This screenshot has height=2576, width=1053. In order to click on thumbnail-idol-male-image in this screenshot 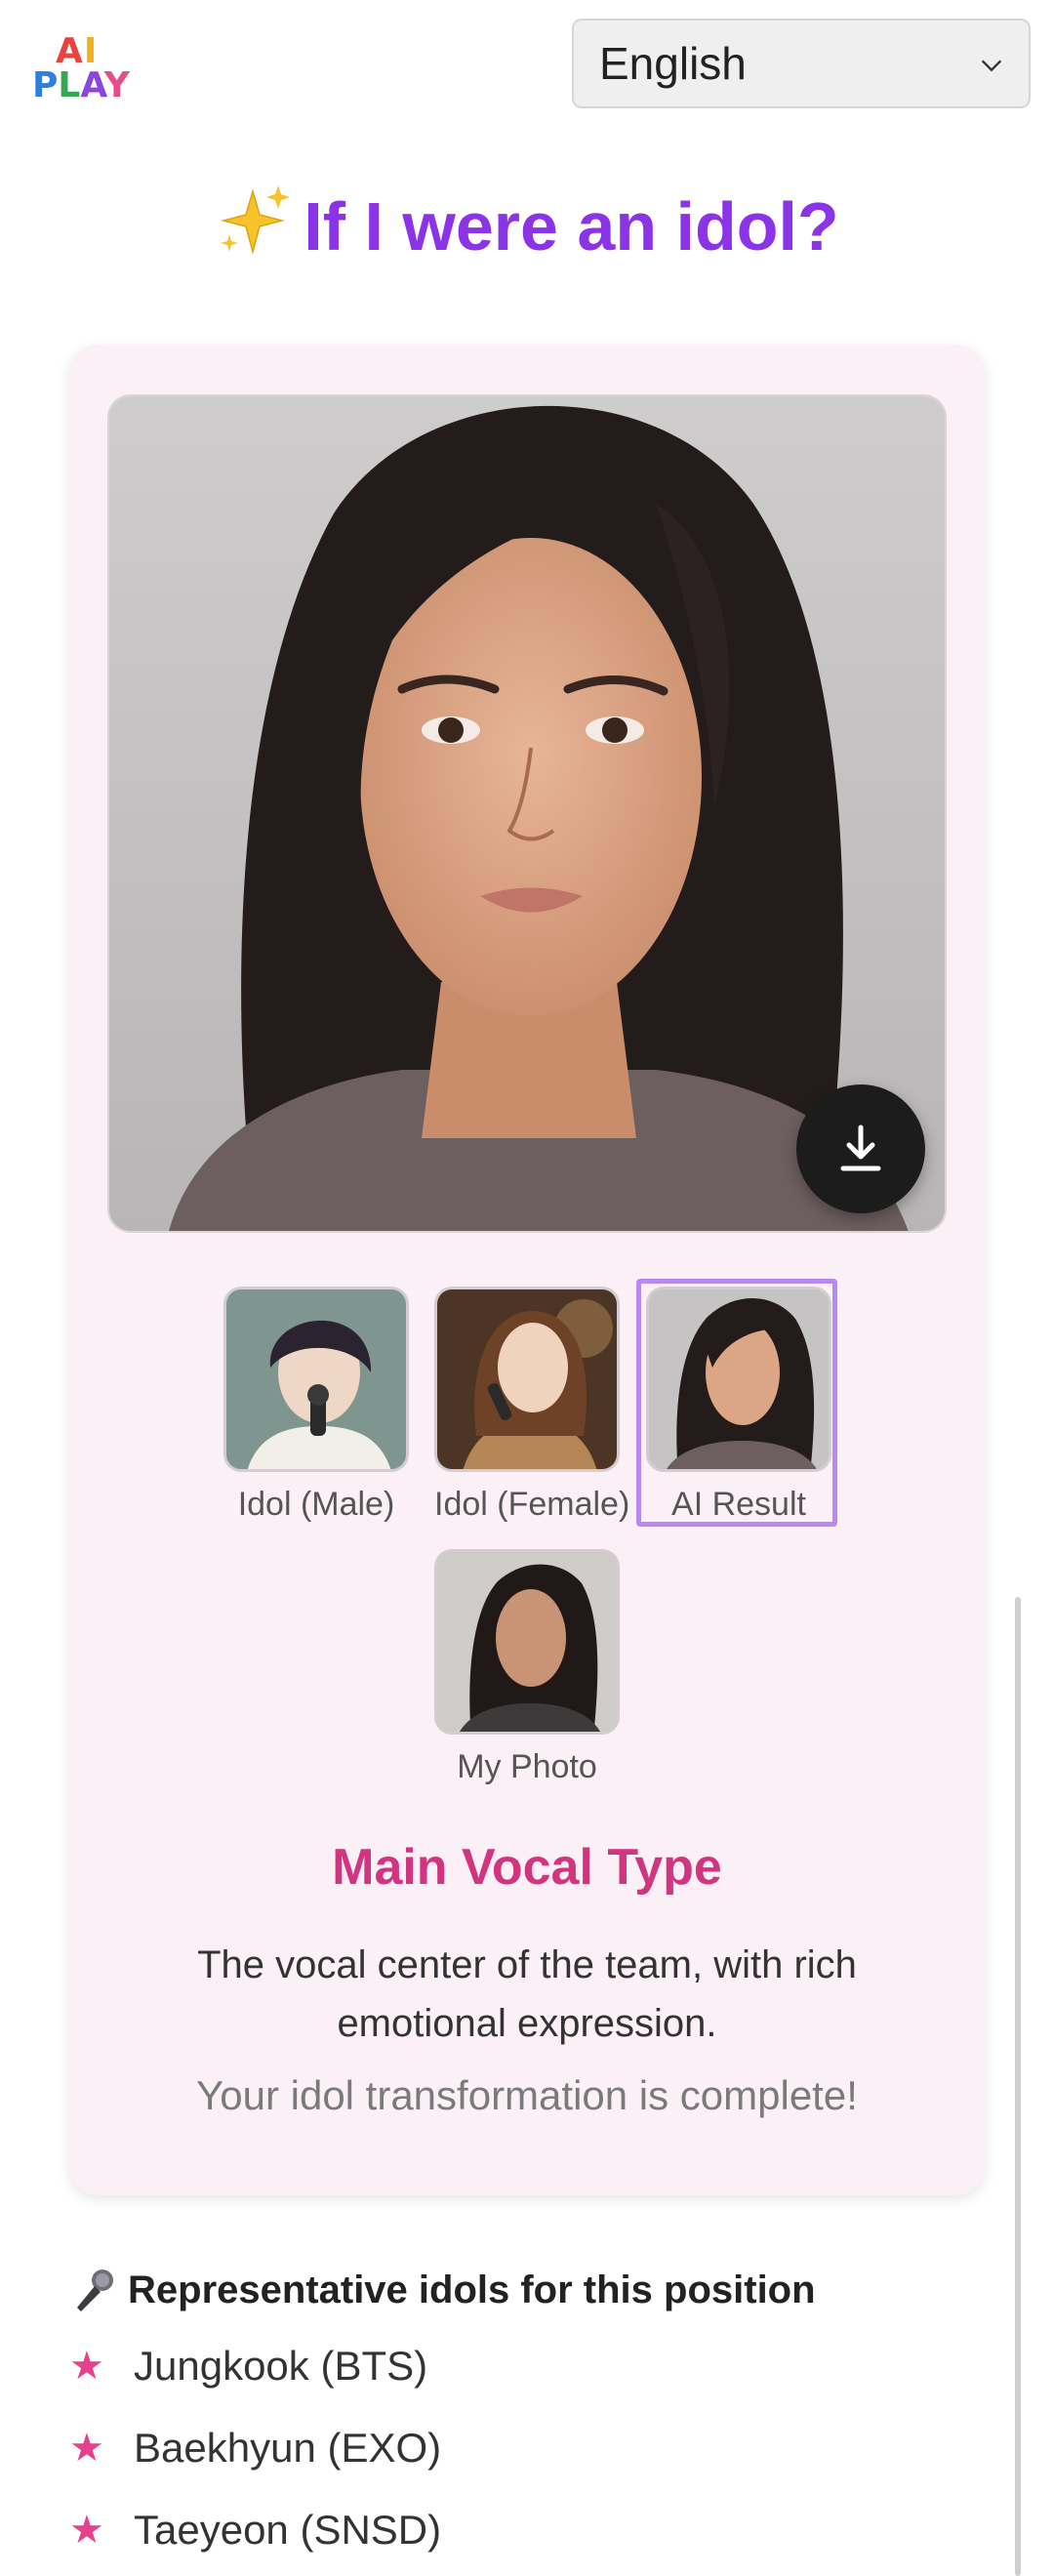, I will do `click(316, 1379)`.